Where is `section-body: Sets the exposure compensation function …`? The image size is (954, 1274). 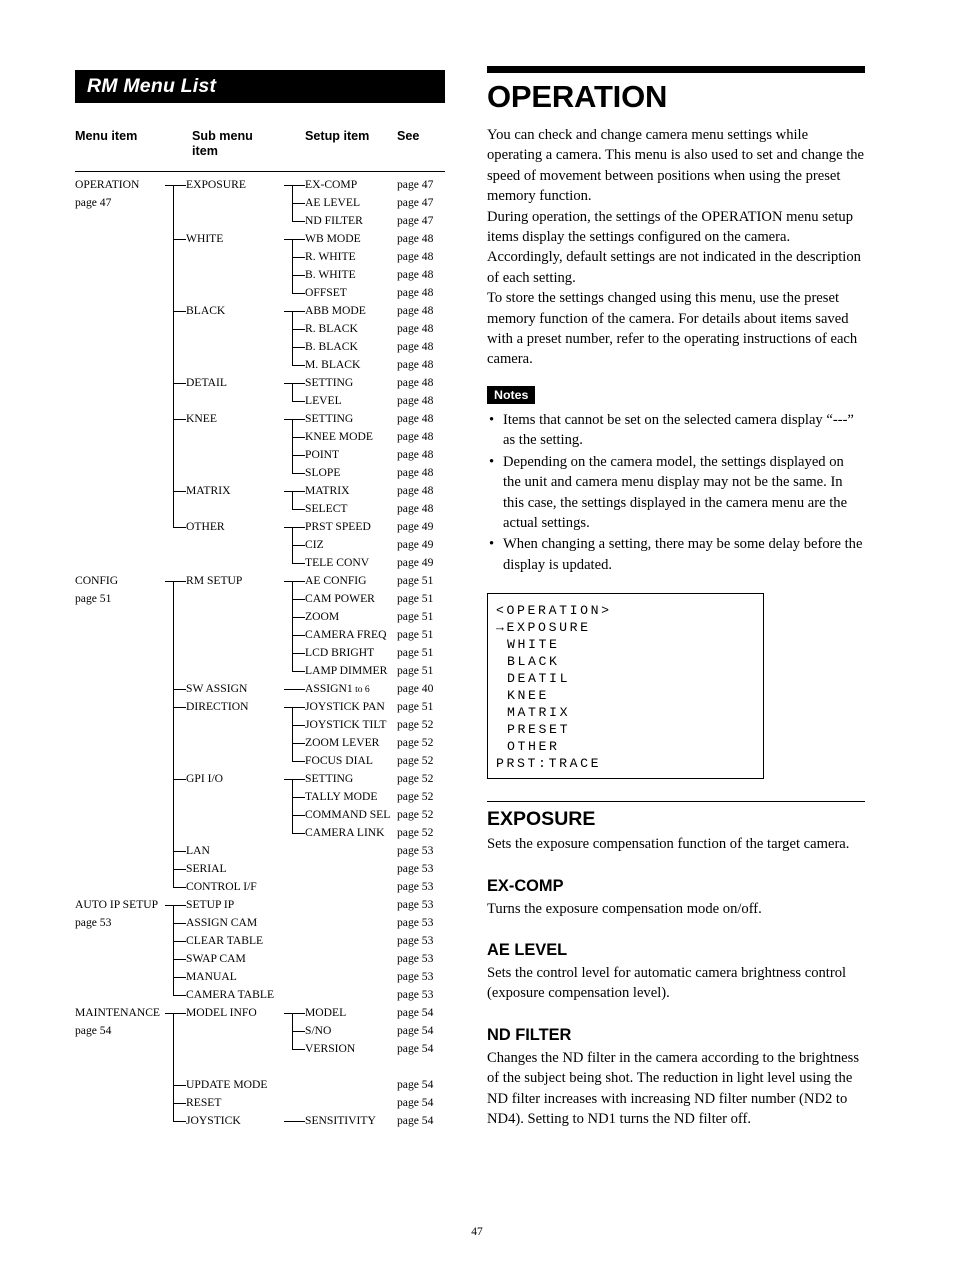 section-body: Sets the exposure compensation function … is located at coordinates (668, 844).